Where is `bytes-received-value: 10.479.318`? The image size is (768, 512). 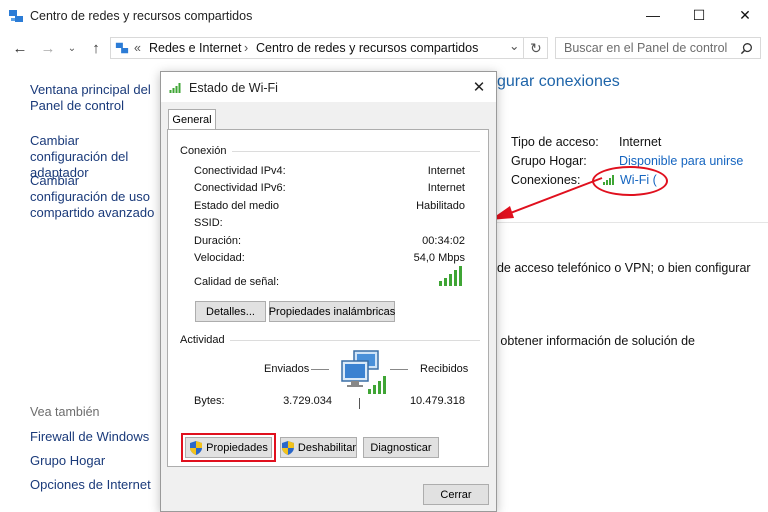
bytes-received-value: 10.479.318 is located at coordinates (437, 401).